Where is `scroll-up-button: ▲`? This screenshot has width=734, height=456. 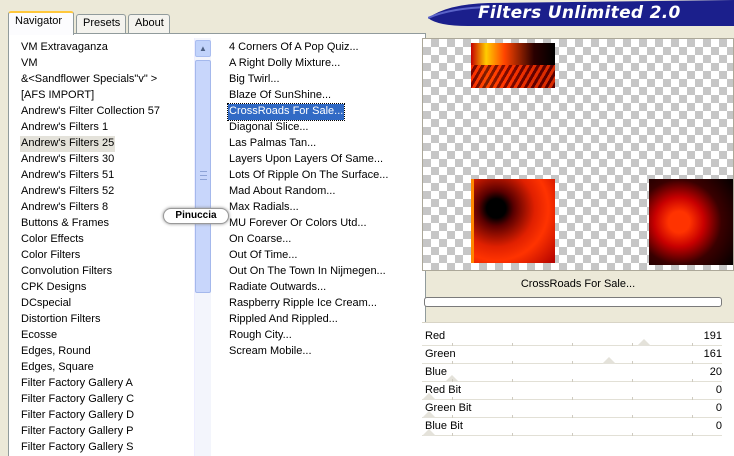
scroll-up-button: ▲ is located at coordinates (203, 48).